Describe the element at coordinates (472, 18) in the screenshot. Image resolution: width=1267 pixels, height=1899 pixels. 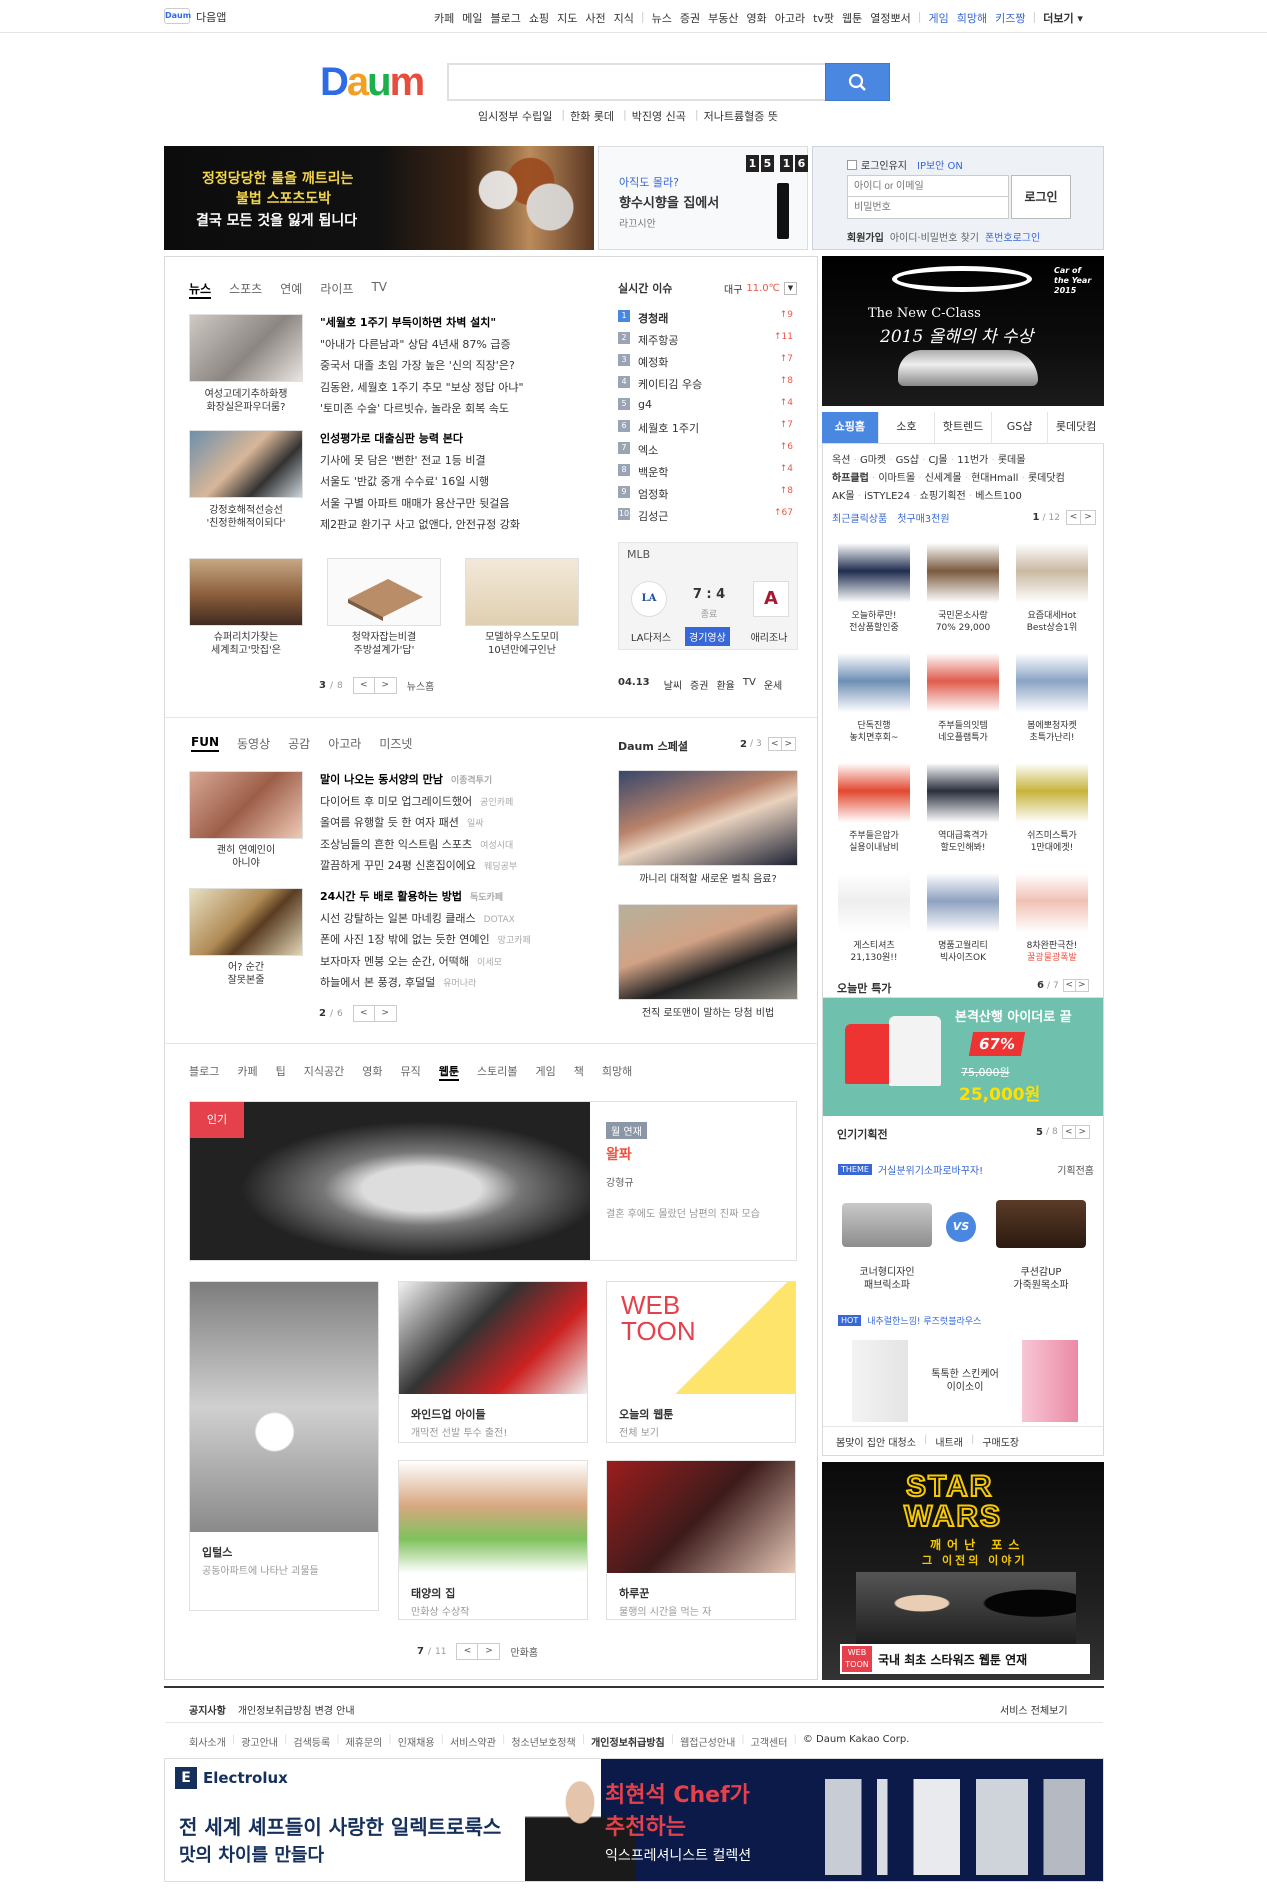
I see `gnb-service-link: 메일` at that location.